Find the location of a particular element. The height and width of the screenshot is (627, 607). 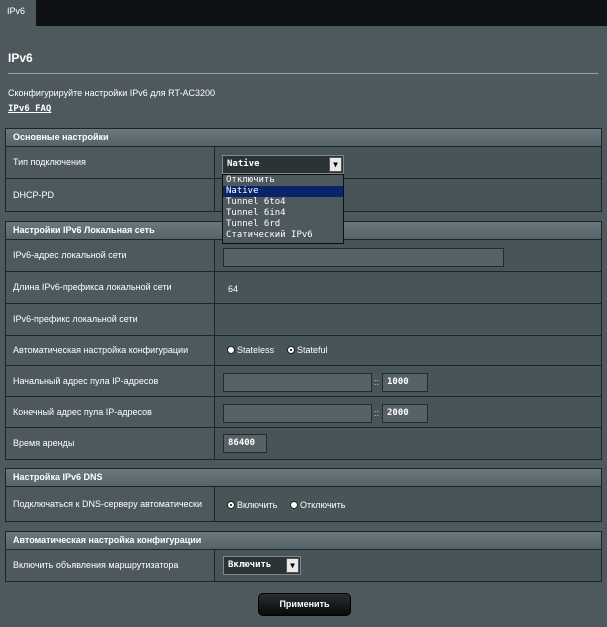

radio-stateful: Stateful is located at coordinates (307, 350).